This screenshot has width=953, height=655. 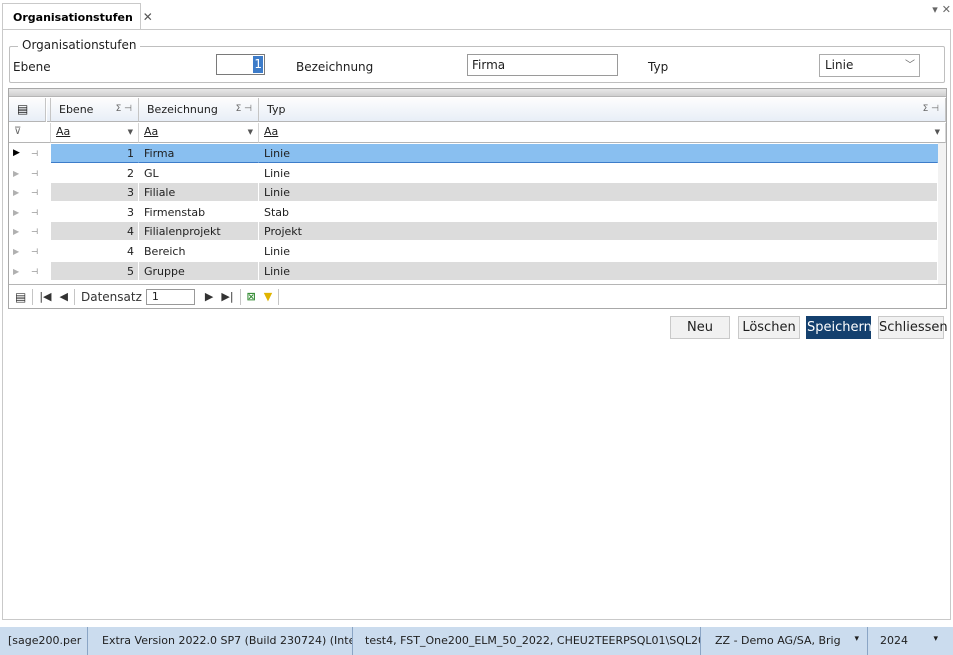 What do you see at coordinates (64, 296) in the screenshot?
I see `prev-record-icon: ◀` at bounding box center [64, 296].